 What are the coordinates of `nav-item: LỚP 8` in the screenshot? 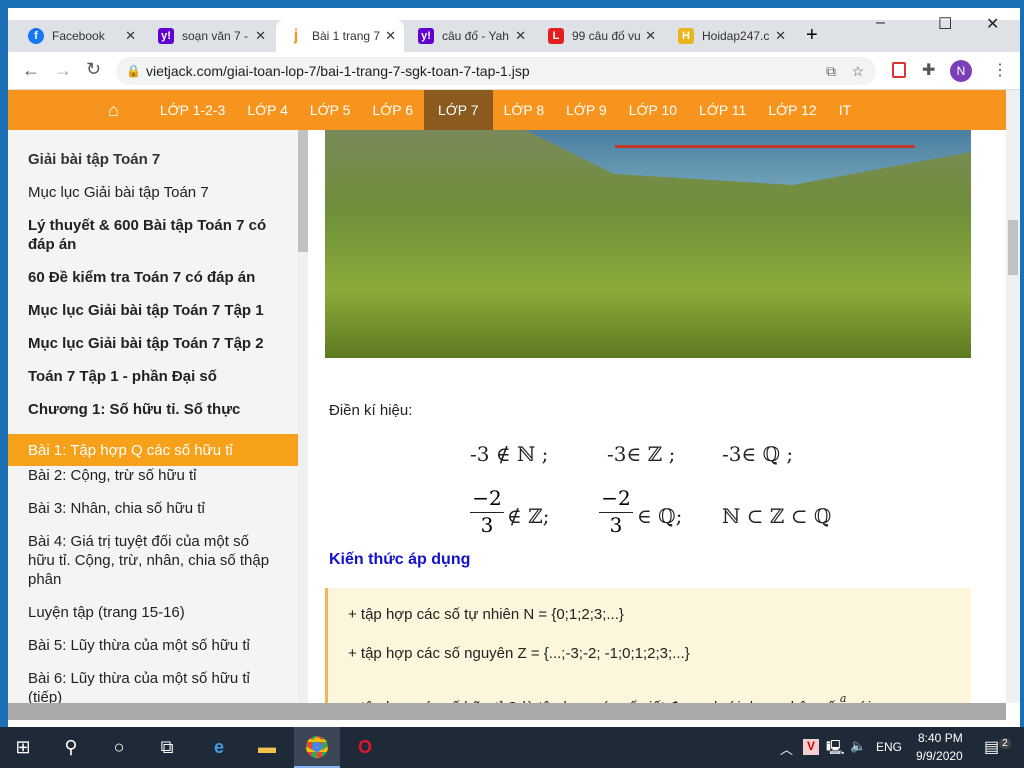 It's located at (524, 110).